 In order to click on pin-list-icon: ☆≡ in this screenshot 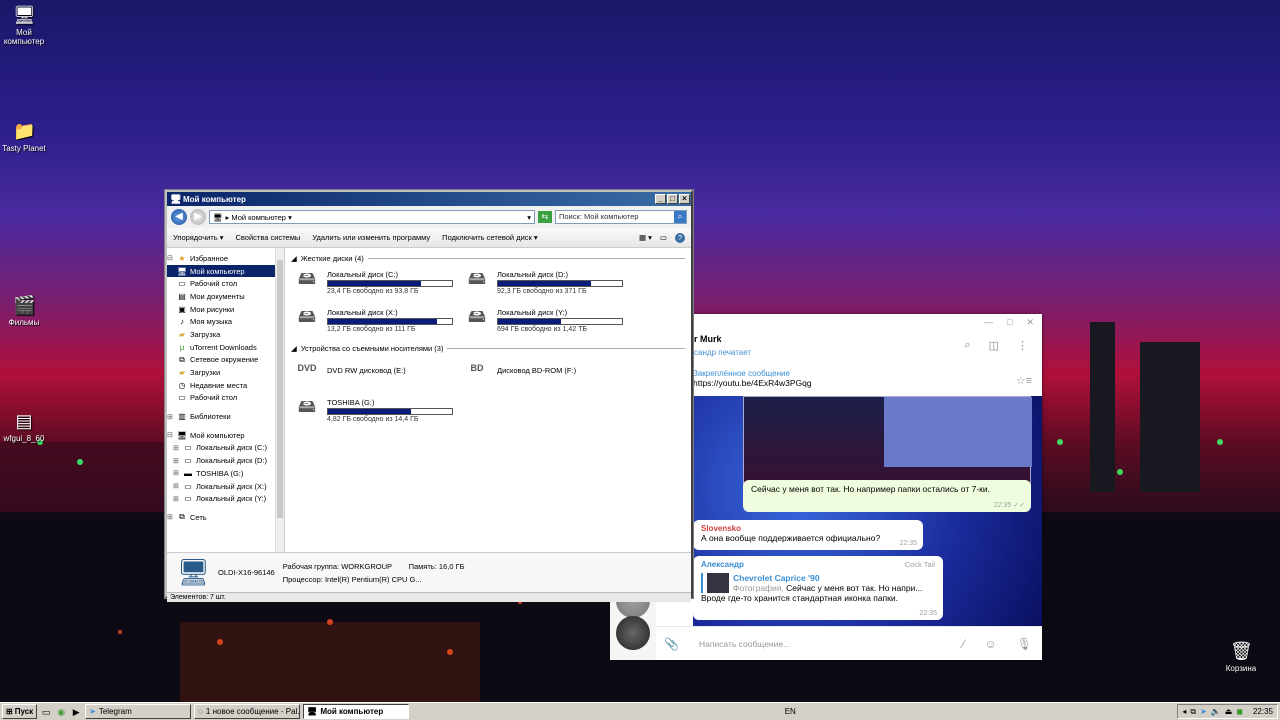, I will do `click(1024, 380)`.